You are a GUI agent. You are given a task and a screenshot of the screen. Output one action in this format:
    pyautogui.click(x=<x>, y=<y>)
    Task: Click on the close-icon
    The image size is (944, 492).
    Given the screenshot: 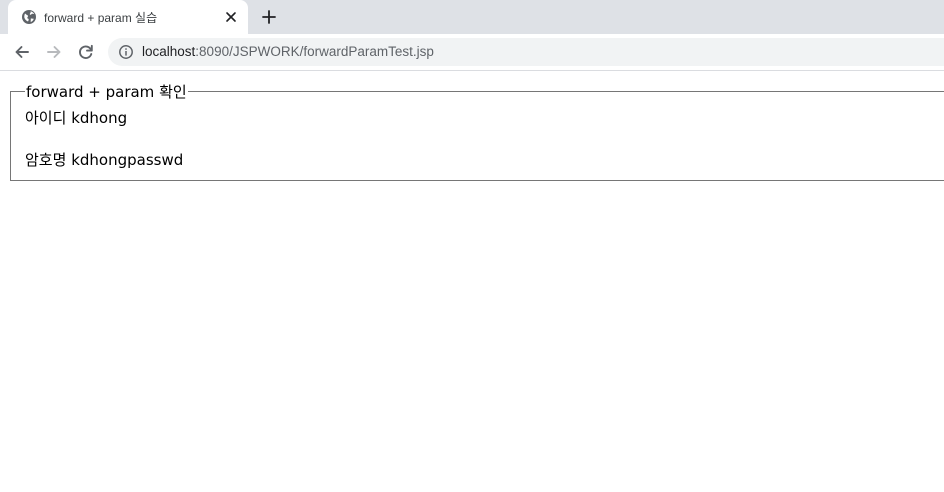 What is the action you would take?
    pyautogui.click(x=231, y=17)
    